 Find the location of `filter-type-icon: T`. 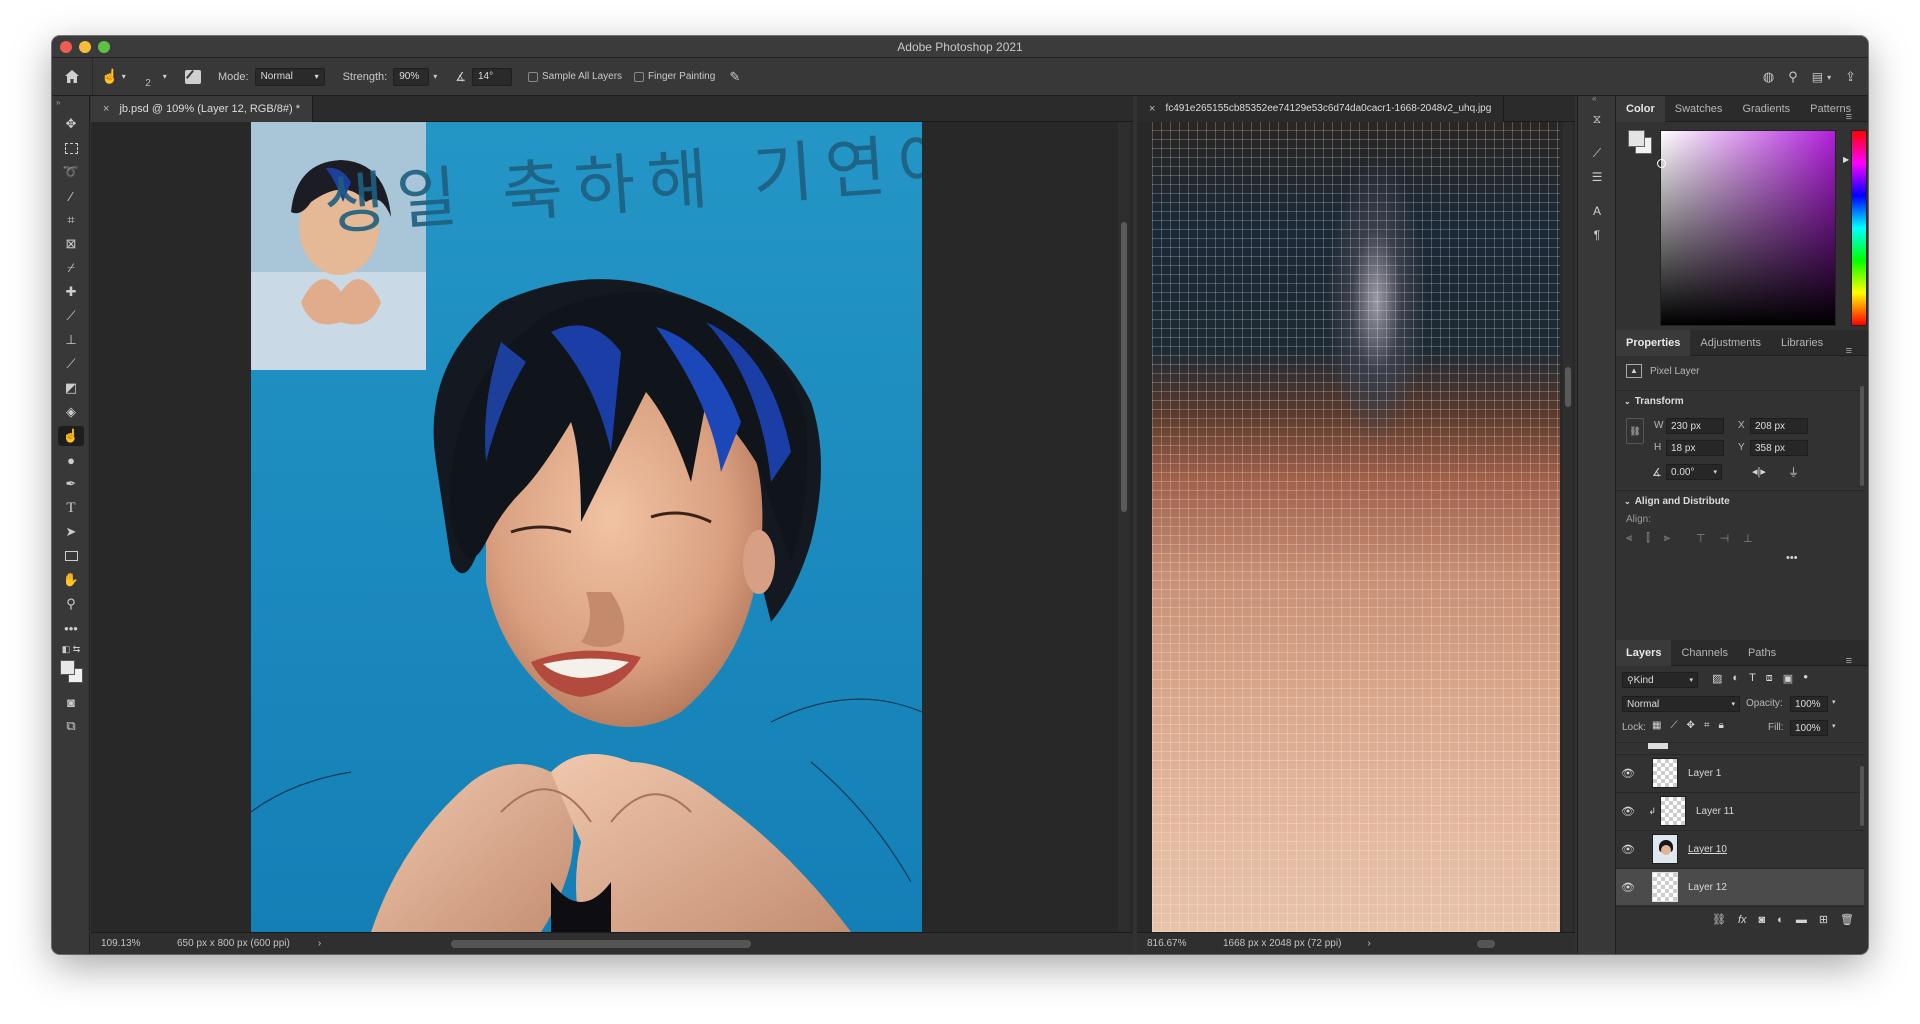

filter-type-icon: T is located at coordinates (1752, 678).